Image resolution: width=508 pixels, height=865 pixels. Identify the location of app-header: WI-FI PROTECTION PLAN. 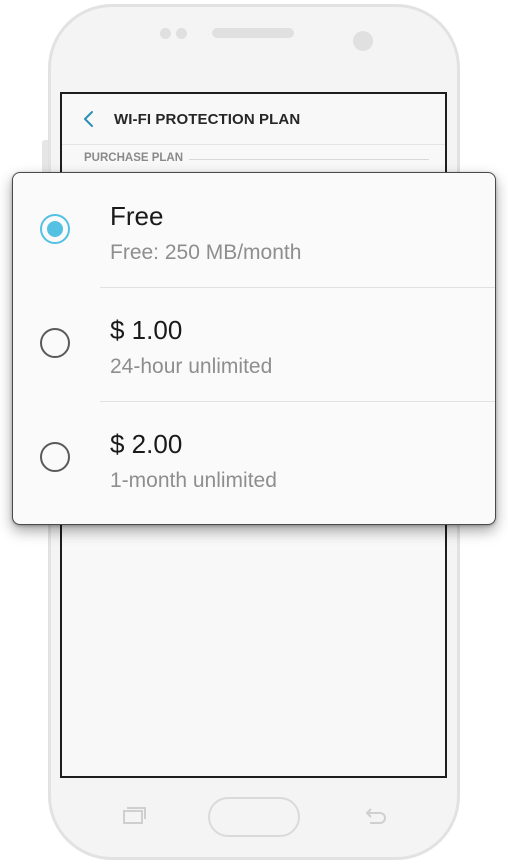
(253, 119).